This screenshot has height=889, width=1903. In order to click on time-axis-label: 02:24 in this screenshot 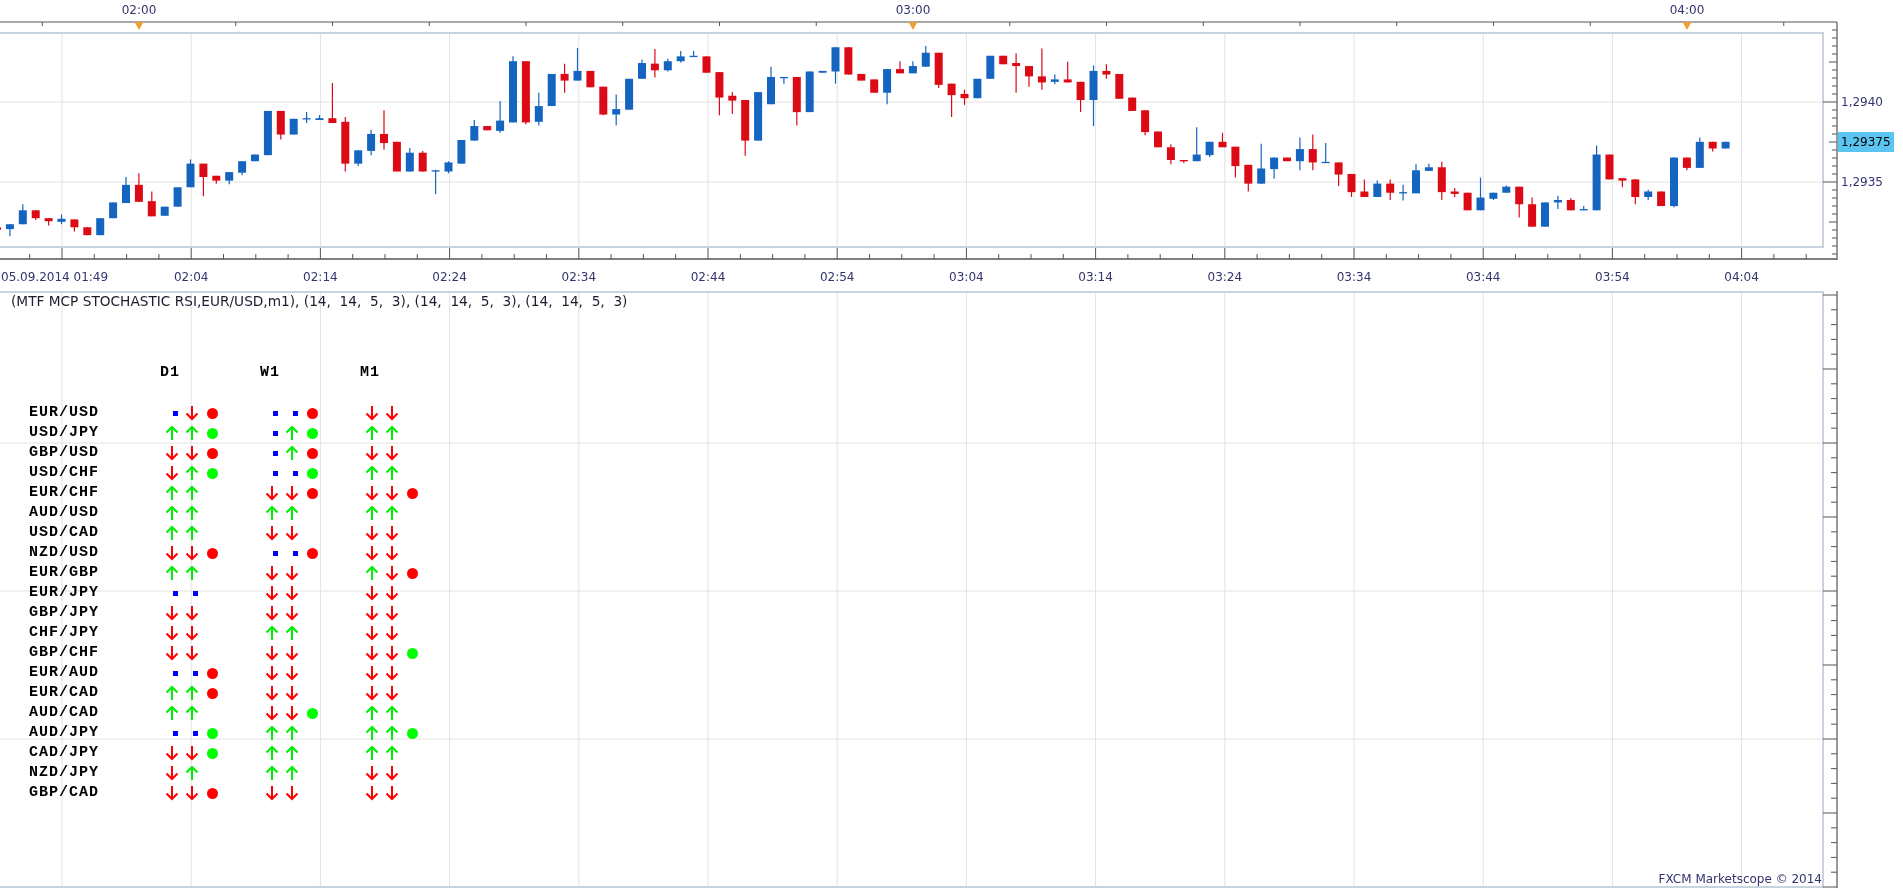, I will do `click(449, 277)`.